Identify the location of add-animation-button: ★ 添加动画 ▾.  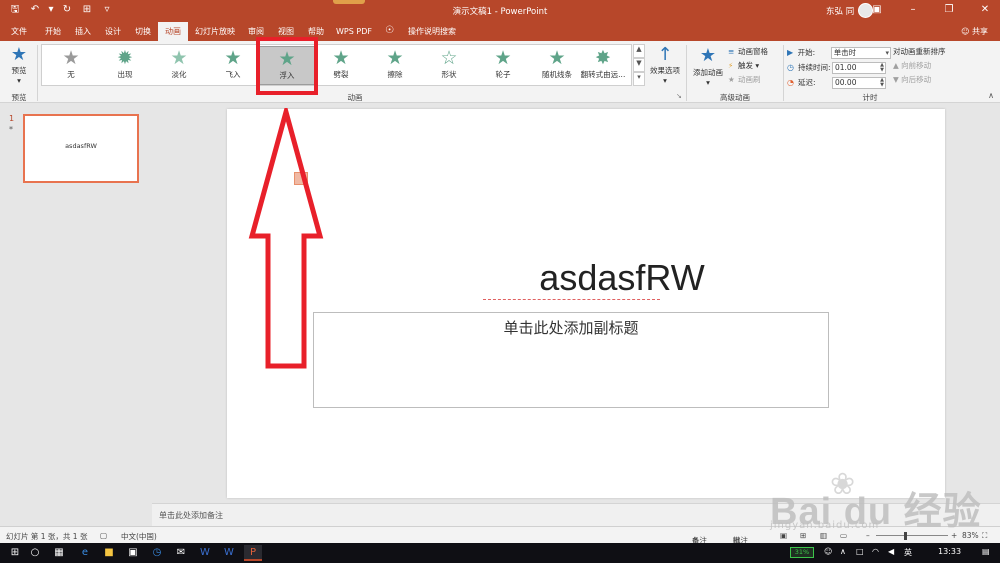
(708, 66).